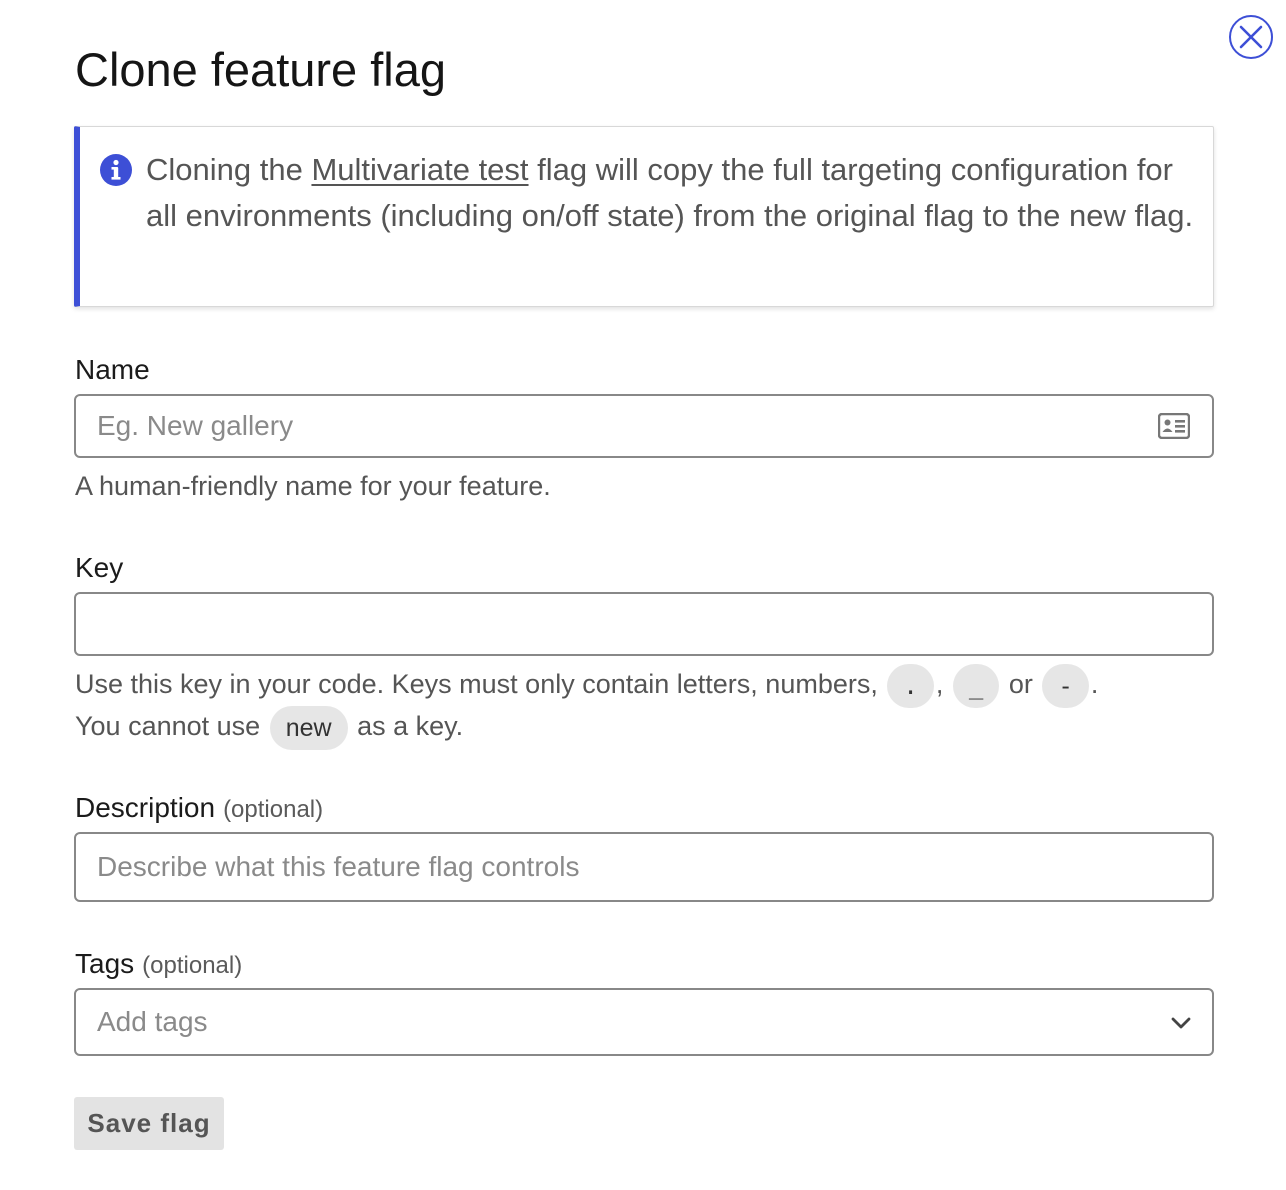 The height and width of the screenshot is (1190, 1286). I want to click on underscore-chip: _, so click(976, 685).